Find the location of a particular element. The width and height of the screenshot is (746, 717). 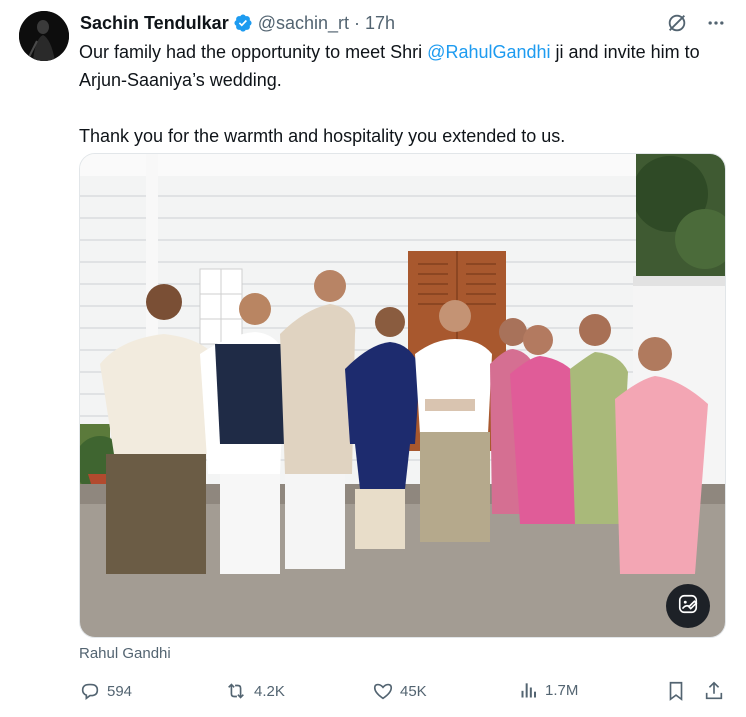

views-icon is located at coordinates (529, 690).